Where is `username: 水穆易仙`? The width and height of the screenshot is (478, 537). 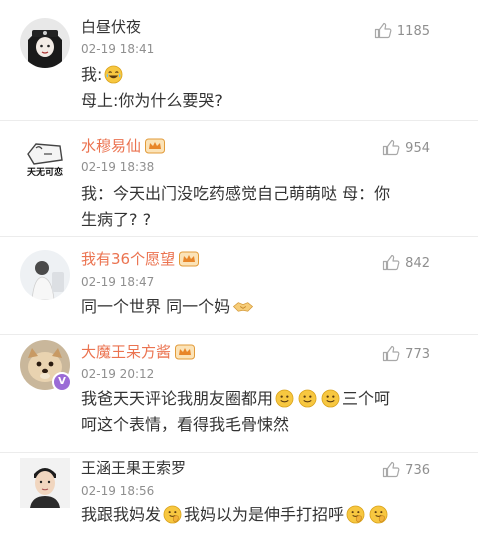 username: 水穆易仙 is located at coordinates (123, 147).